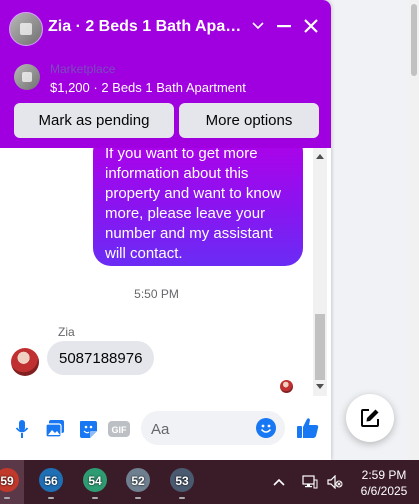 This screenshot has height=504, width=419. What do you see at coordinates (308, 428) in the screenshot?
I see `thumbs-up-icon` at bounding box center [308, 428].